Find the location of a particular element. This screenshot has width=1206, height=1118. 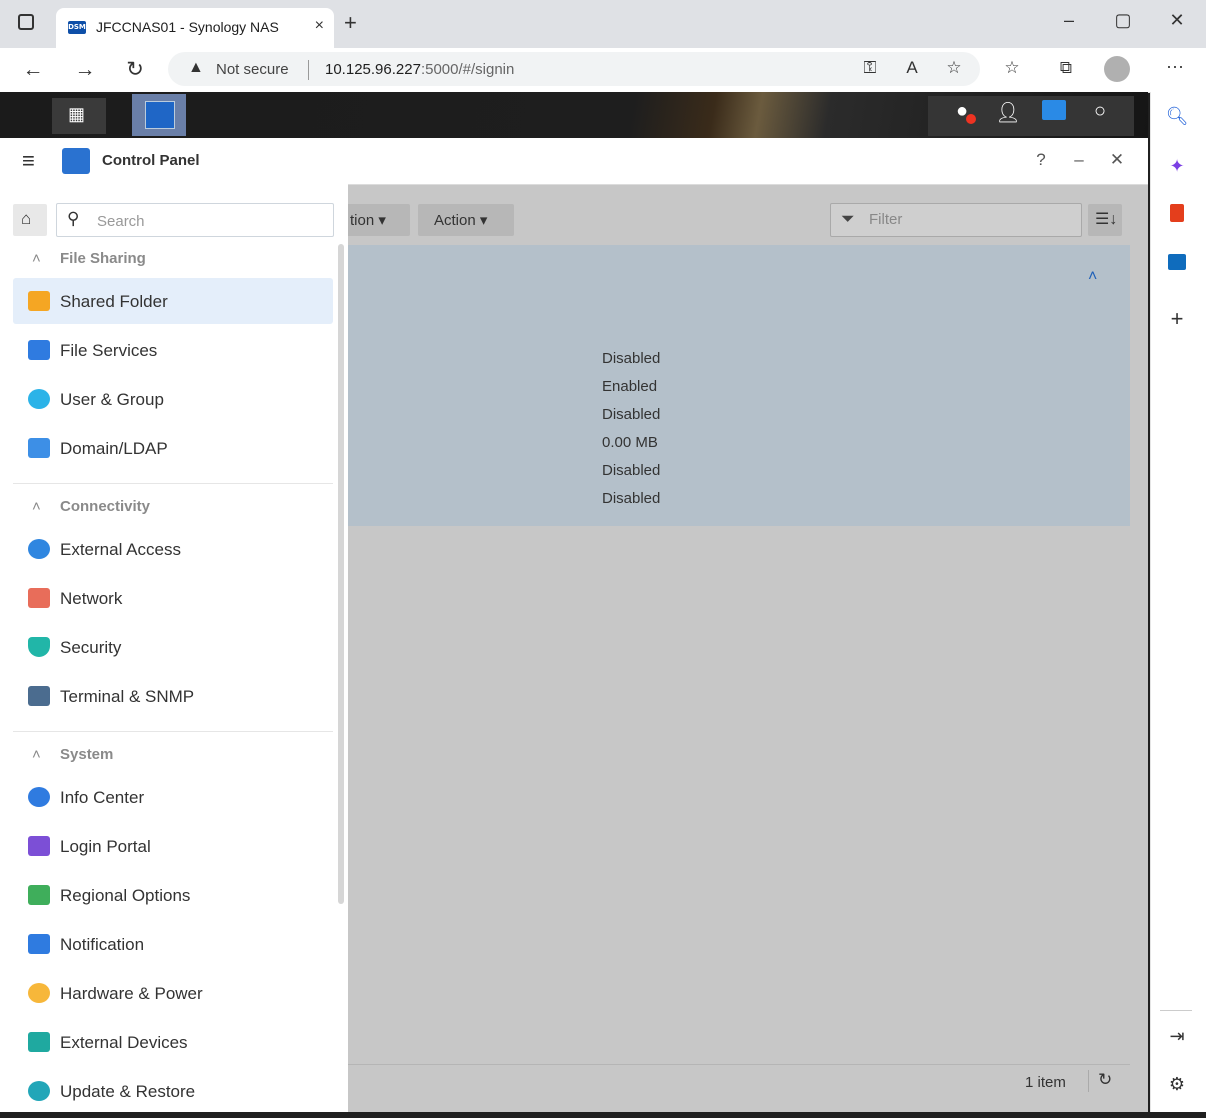

main-menu-button: ▦ is located at coordinates (79, 116).